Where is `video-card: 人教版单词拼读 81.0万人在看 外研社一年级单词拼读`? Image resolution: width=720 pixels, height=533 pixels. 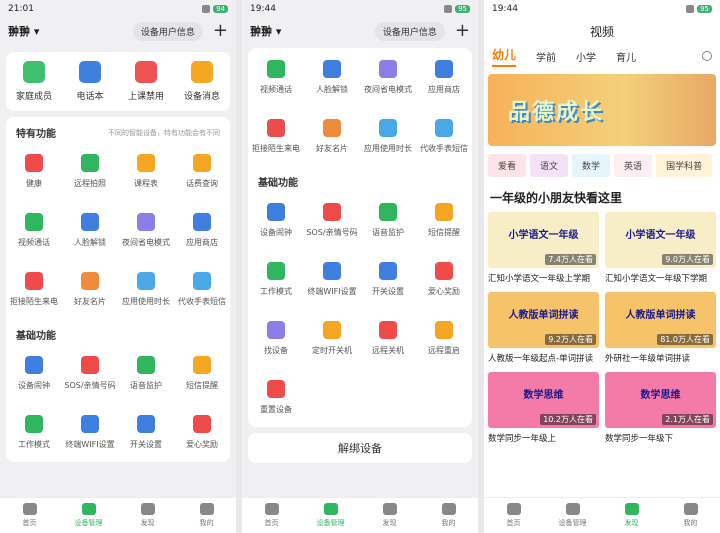
video-card: 人教版单词拼读 81.0万人在看 外研社一年级单词拼读 is located at coordinates (660, 330).